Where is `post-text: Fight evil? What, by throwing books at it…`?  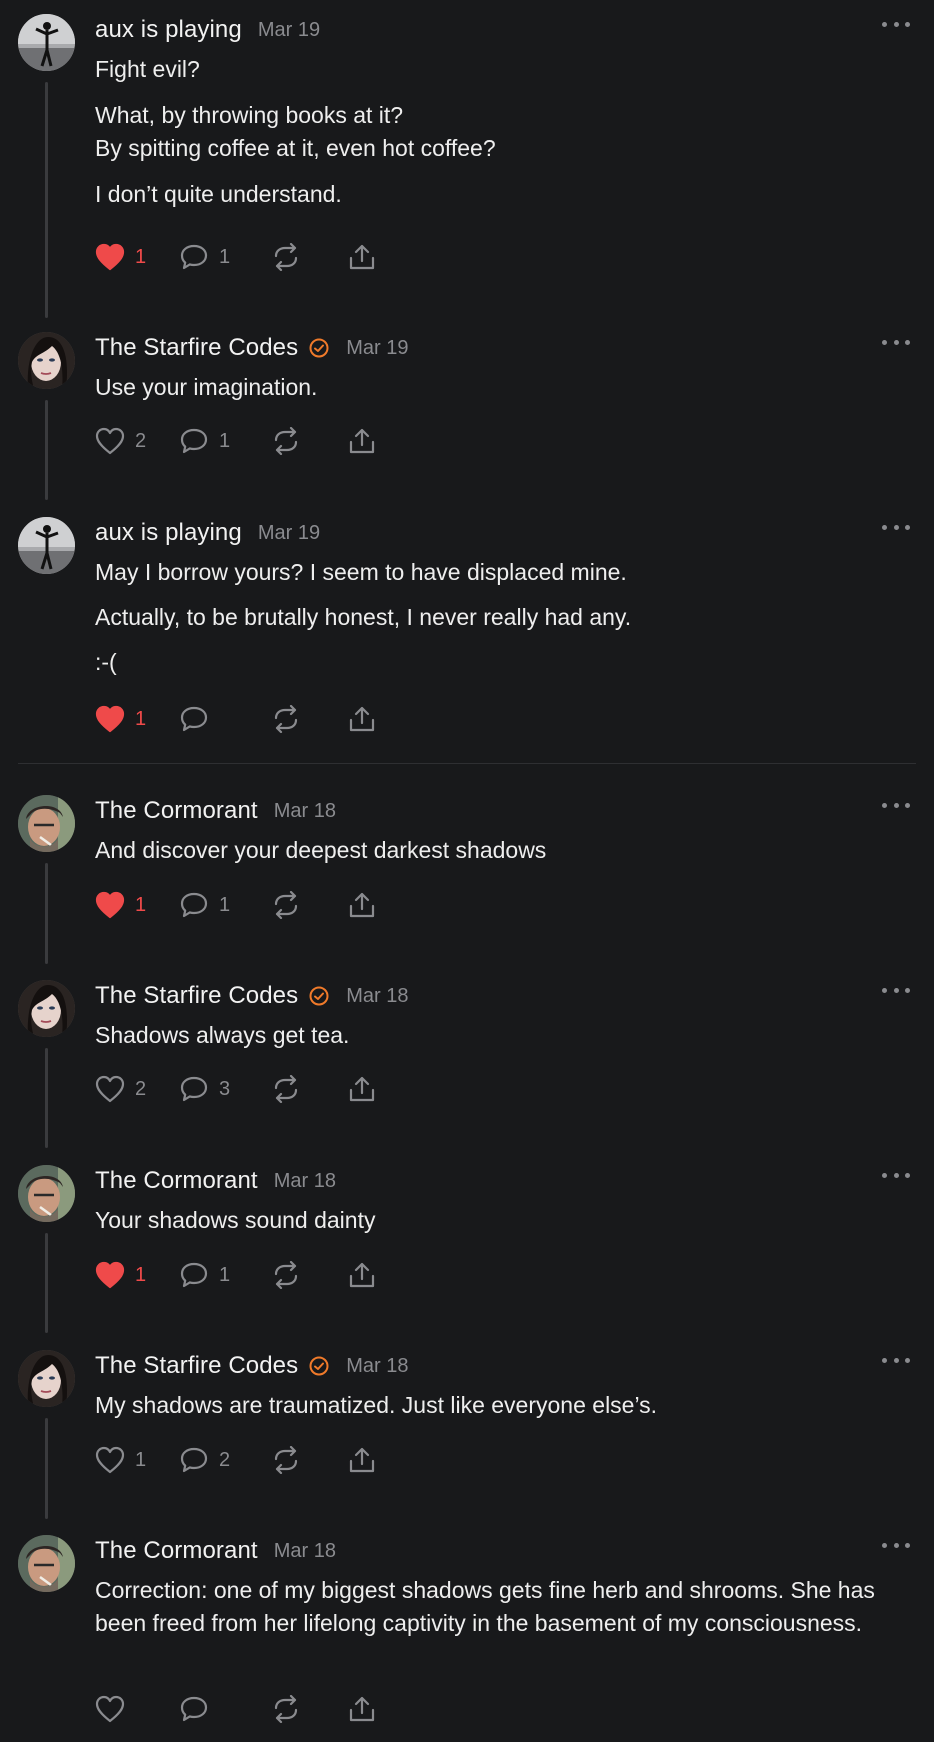 post-text: Fight evil? What, by throwing books at it… is located at coordinates (497, 132).